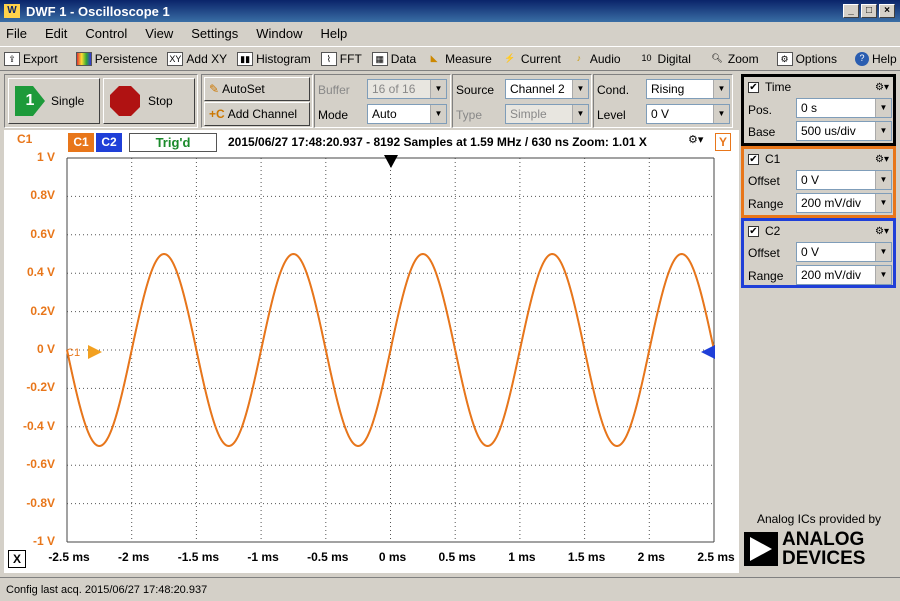  Describe the element at coordinates (56, 33) in the screenshot. I see `menu-edit: Edit` at that location.